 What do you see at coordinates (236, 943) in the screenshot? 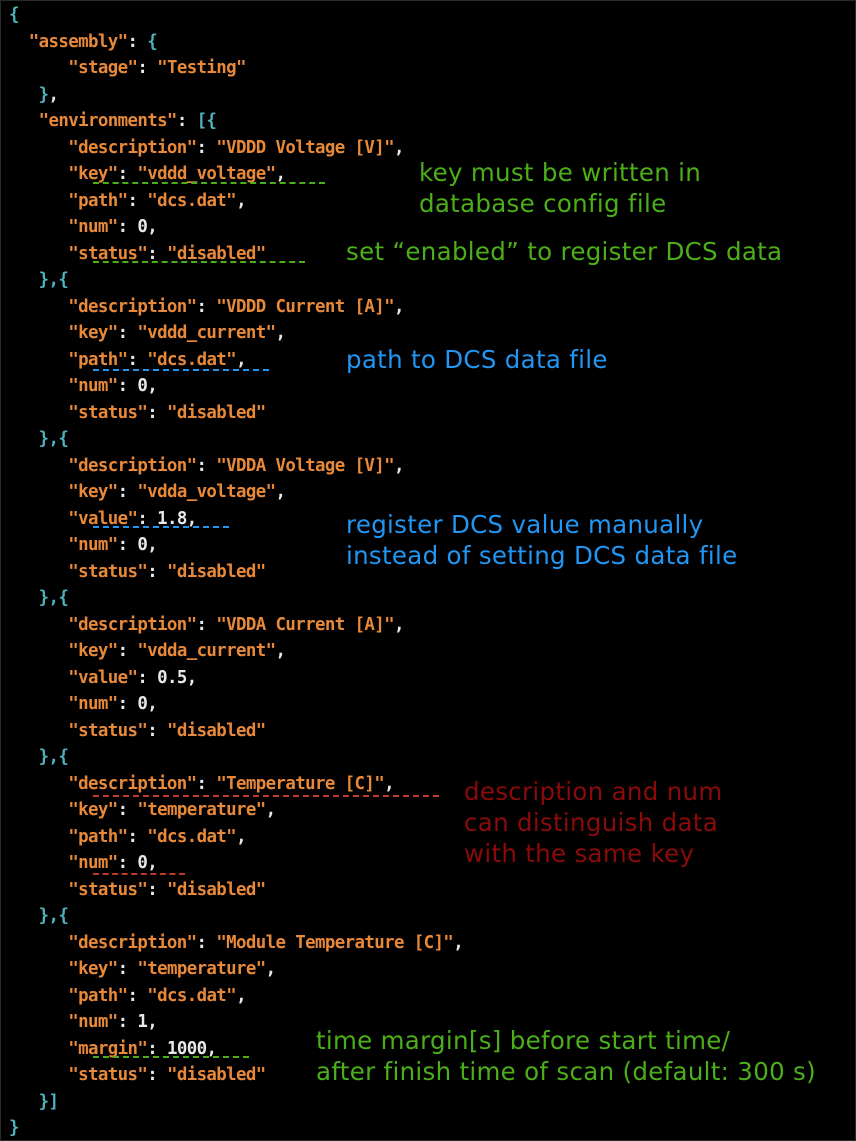
I see `code-line: "description": "Module Temperature [C]",` at bounding box center [236, 943].